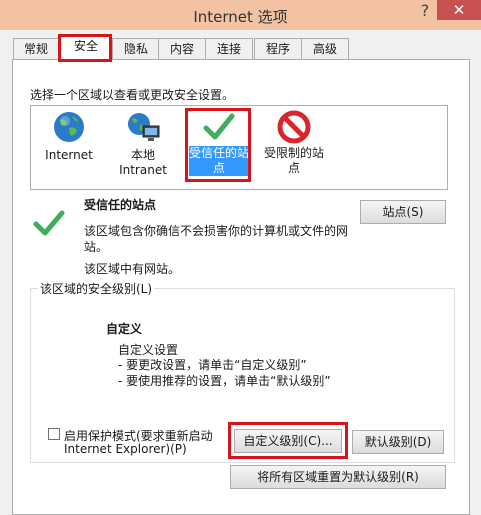 Image resolution: width=481 pixels, height=515 pixels. What do you see at coordinates (85, 48) in the screenshot?
I see `security-tab-highlight` at bounding box center [85, 48].